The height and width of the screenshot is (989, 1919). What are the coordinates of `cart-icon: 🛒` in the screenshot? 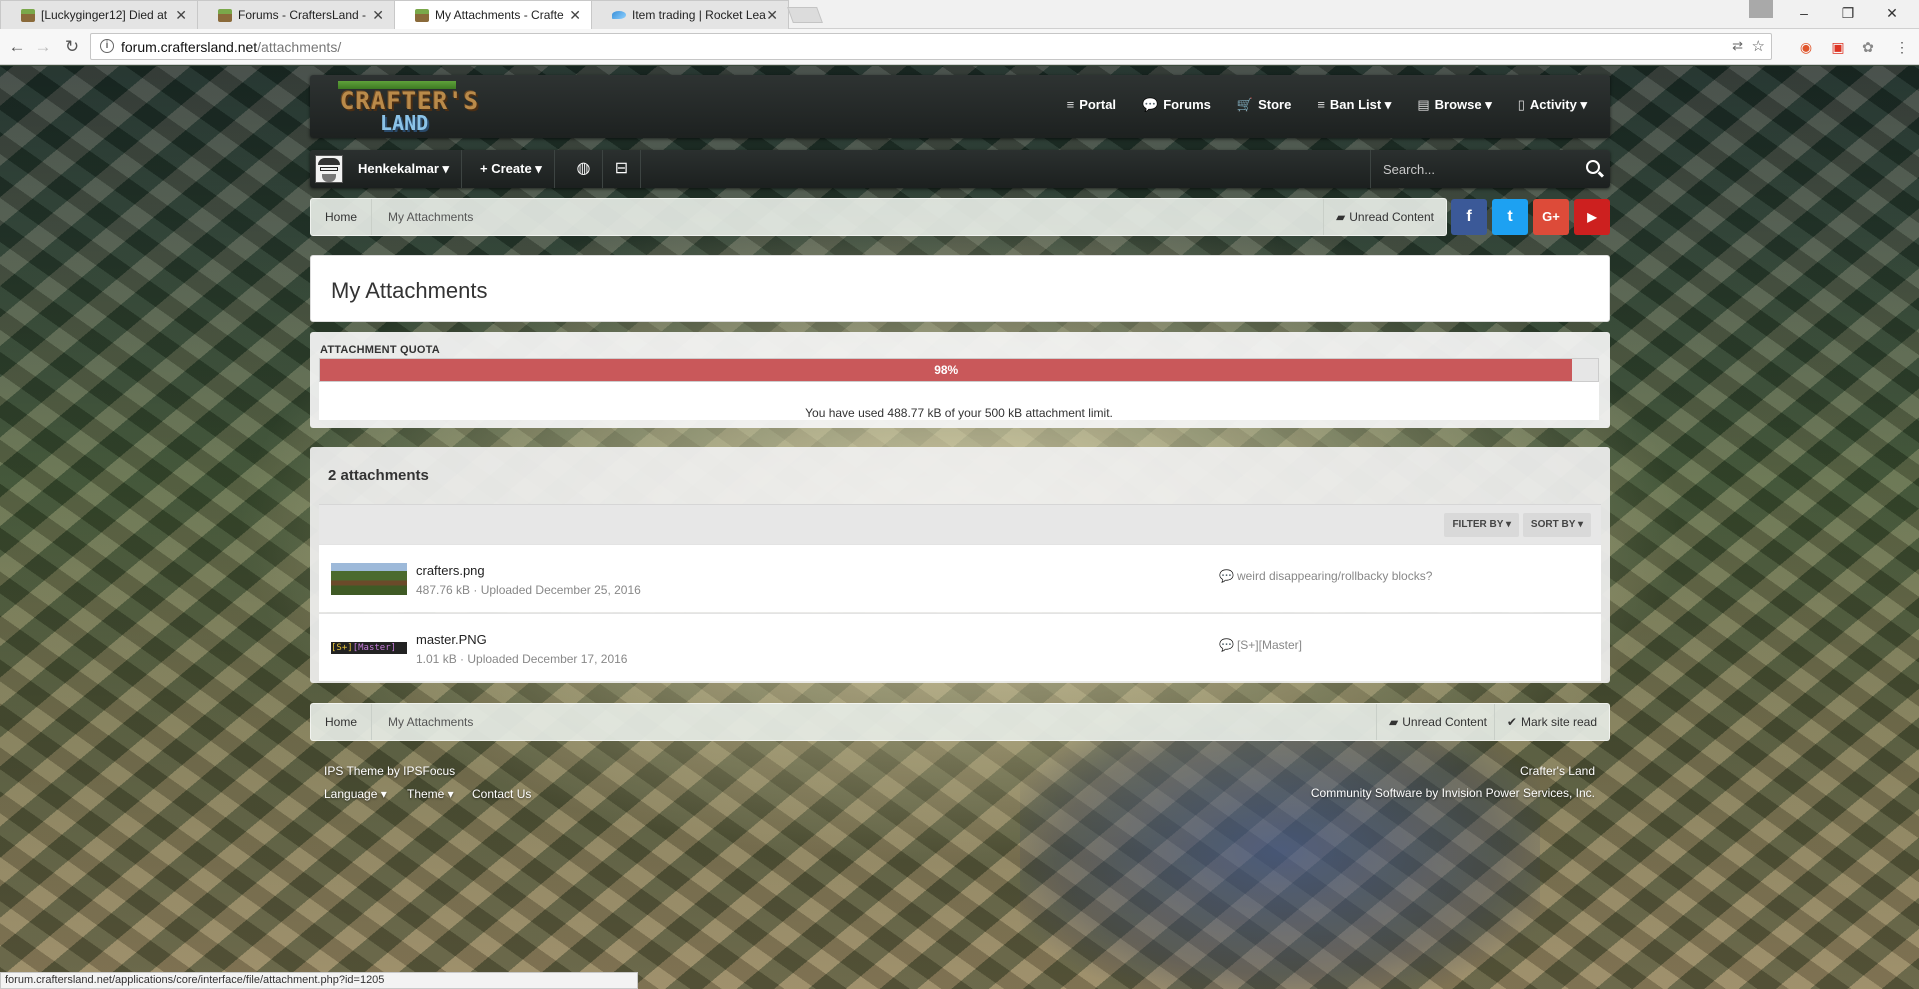 It's located at (1245, 104).